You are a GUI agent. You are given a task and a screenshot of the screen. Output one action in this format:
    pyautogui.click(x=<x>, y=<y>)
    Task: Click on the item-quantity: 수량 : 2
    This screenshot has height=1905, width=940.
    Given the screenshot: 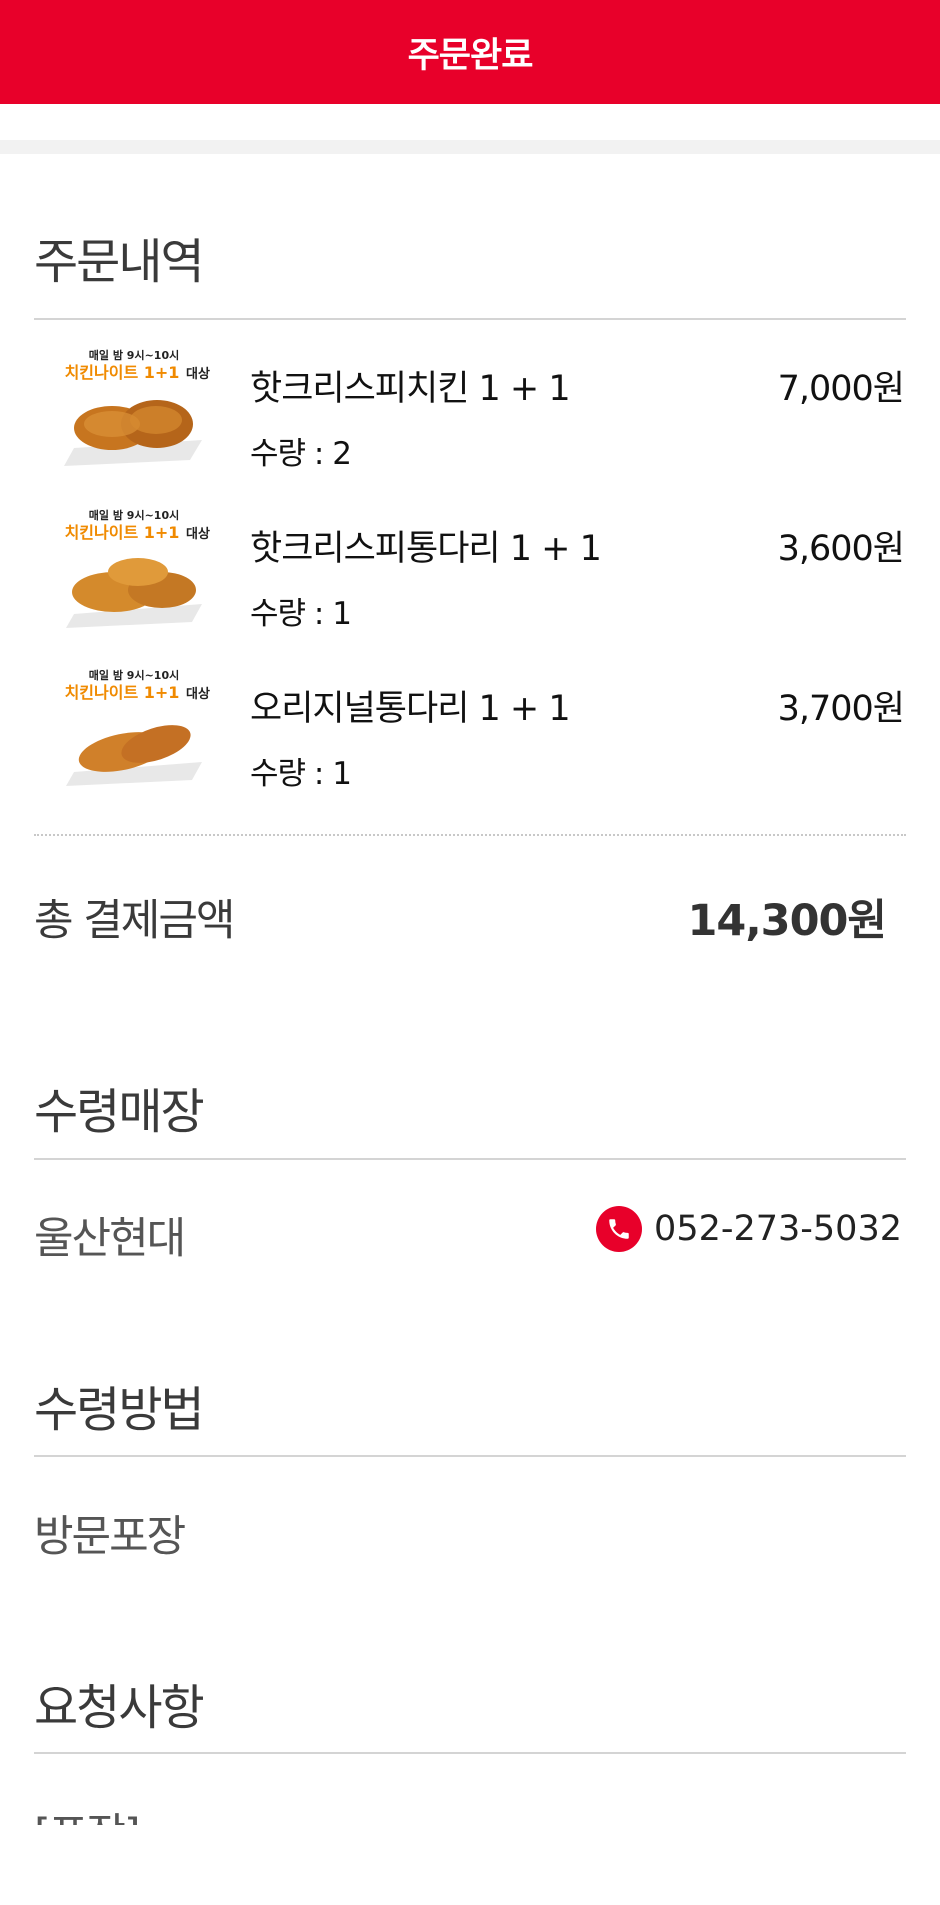 What is the action you would take?
    pyautogui.click(x=301, y=454)
    